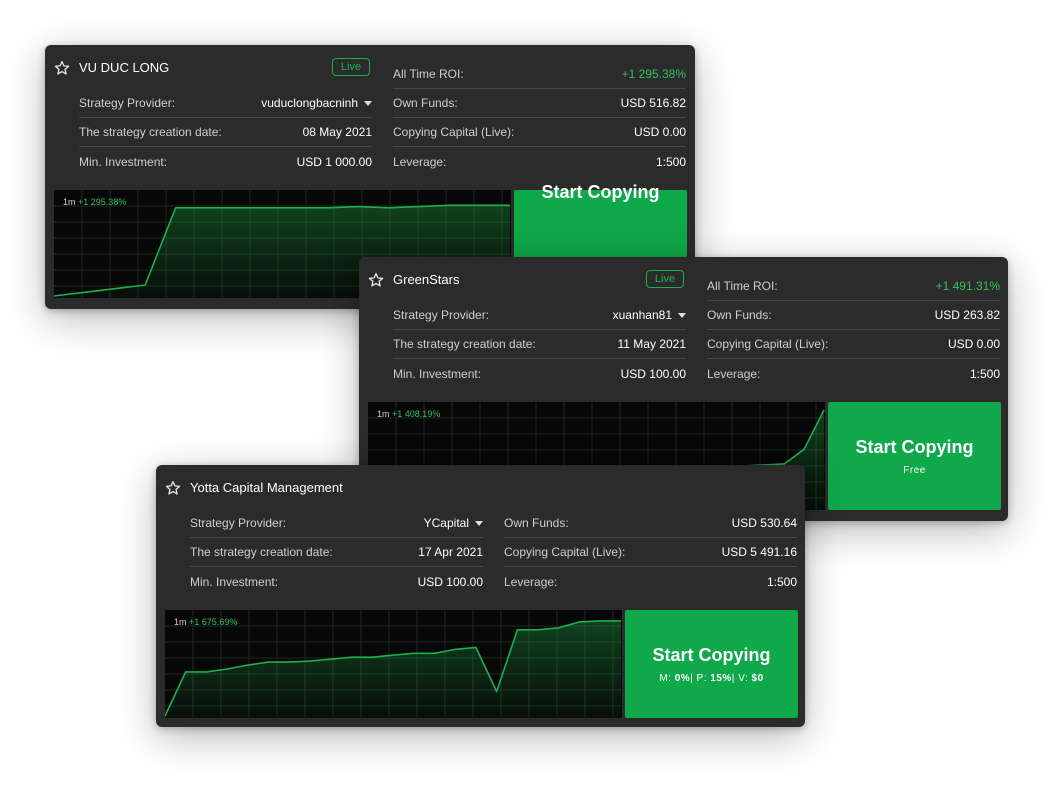 The height and width of the screenshot is (790, 1053). What do you see at coordinates (266, 487) in the screenshot?
I see `strategy-name: Yotta Capital Management` at bounding box center [266, 487].